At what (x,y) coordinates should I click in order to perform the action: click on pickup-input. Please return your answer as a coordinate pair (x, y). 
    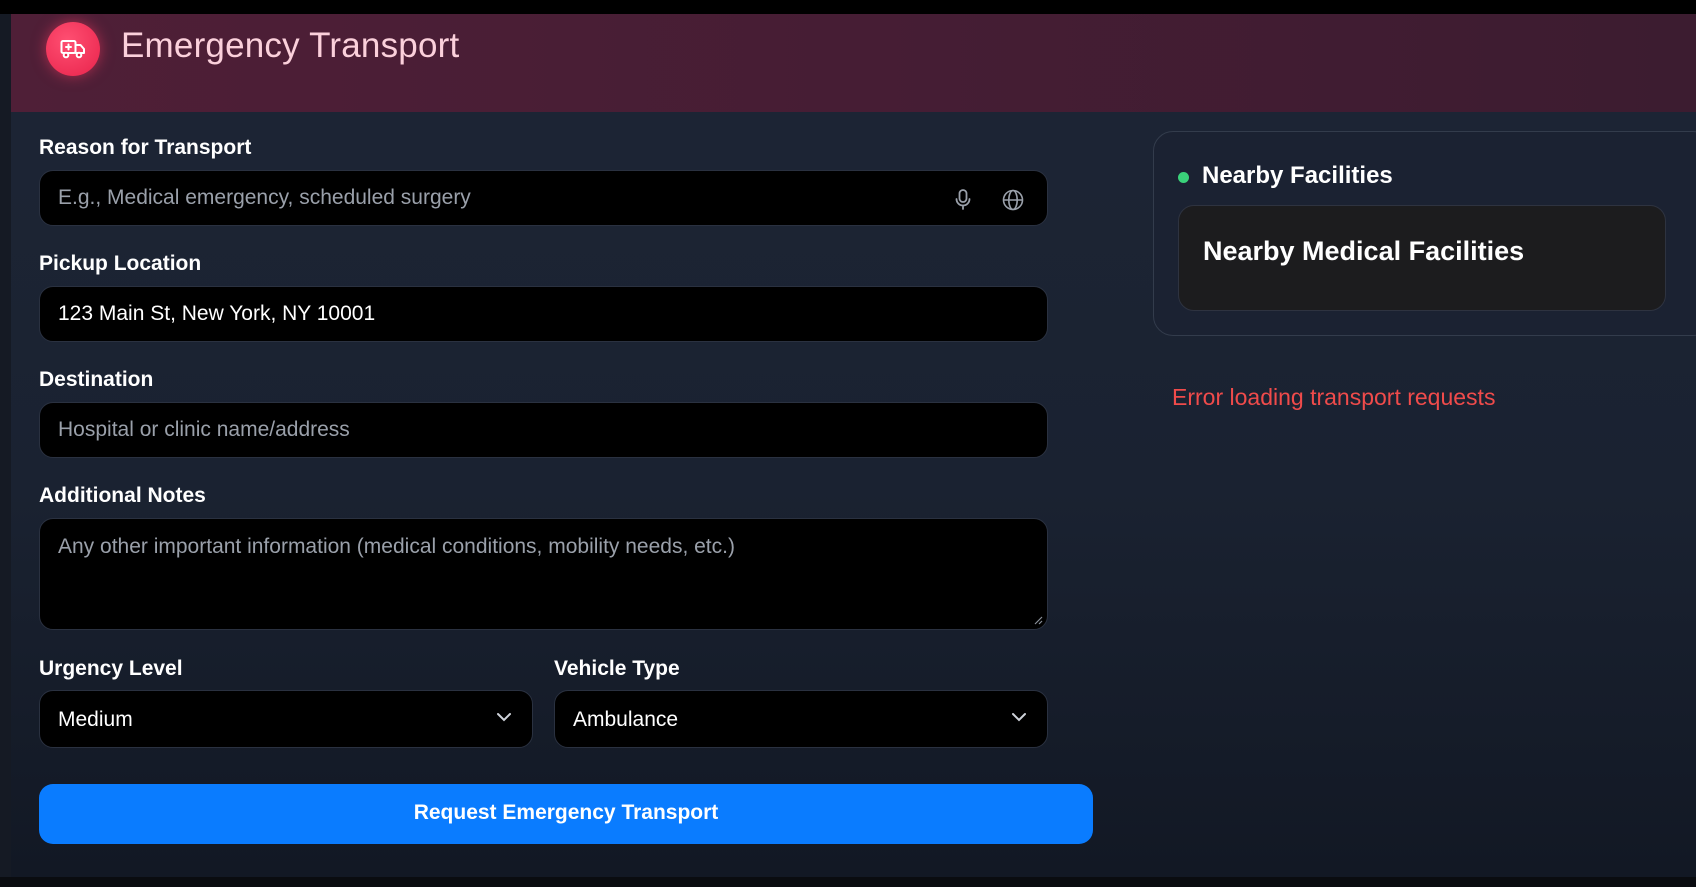
    Looking at the image, I should click on (543, 314).